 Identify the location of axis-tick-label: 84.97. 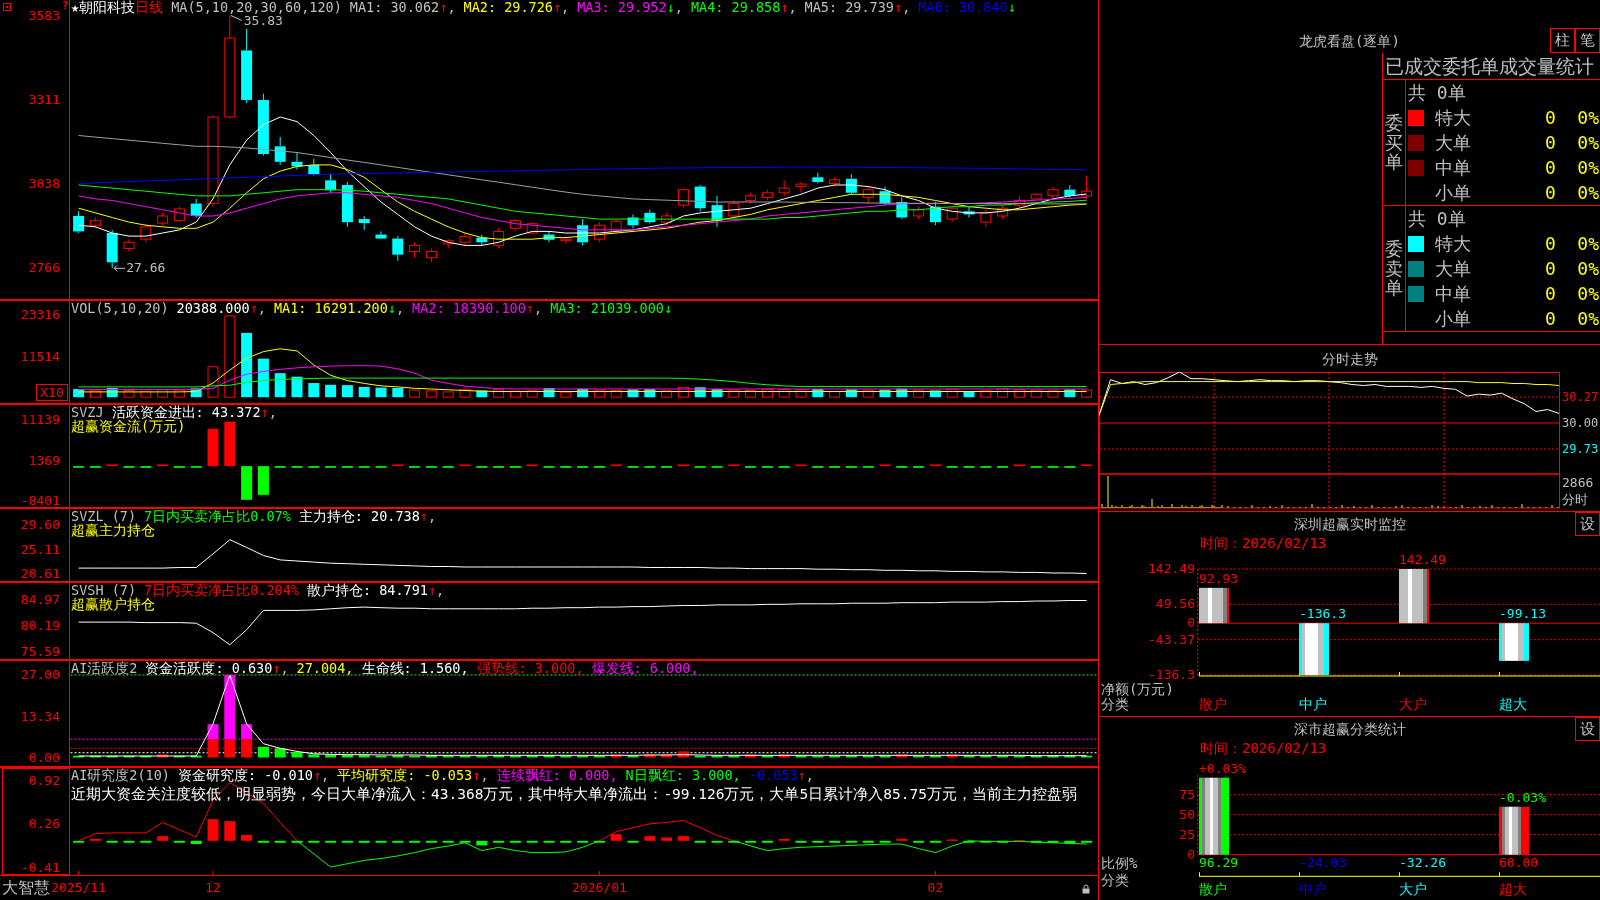
(40, 599).